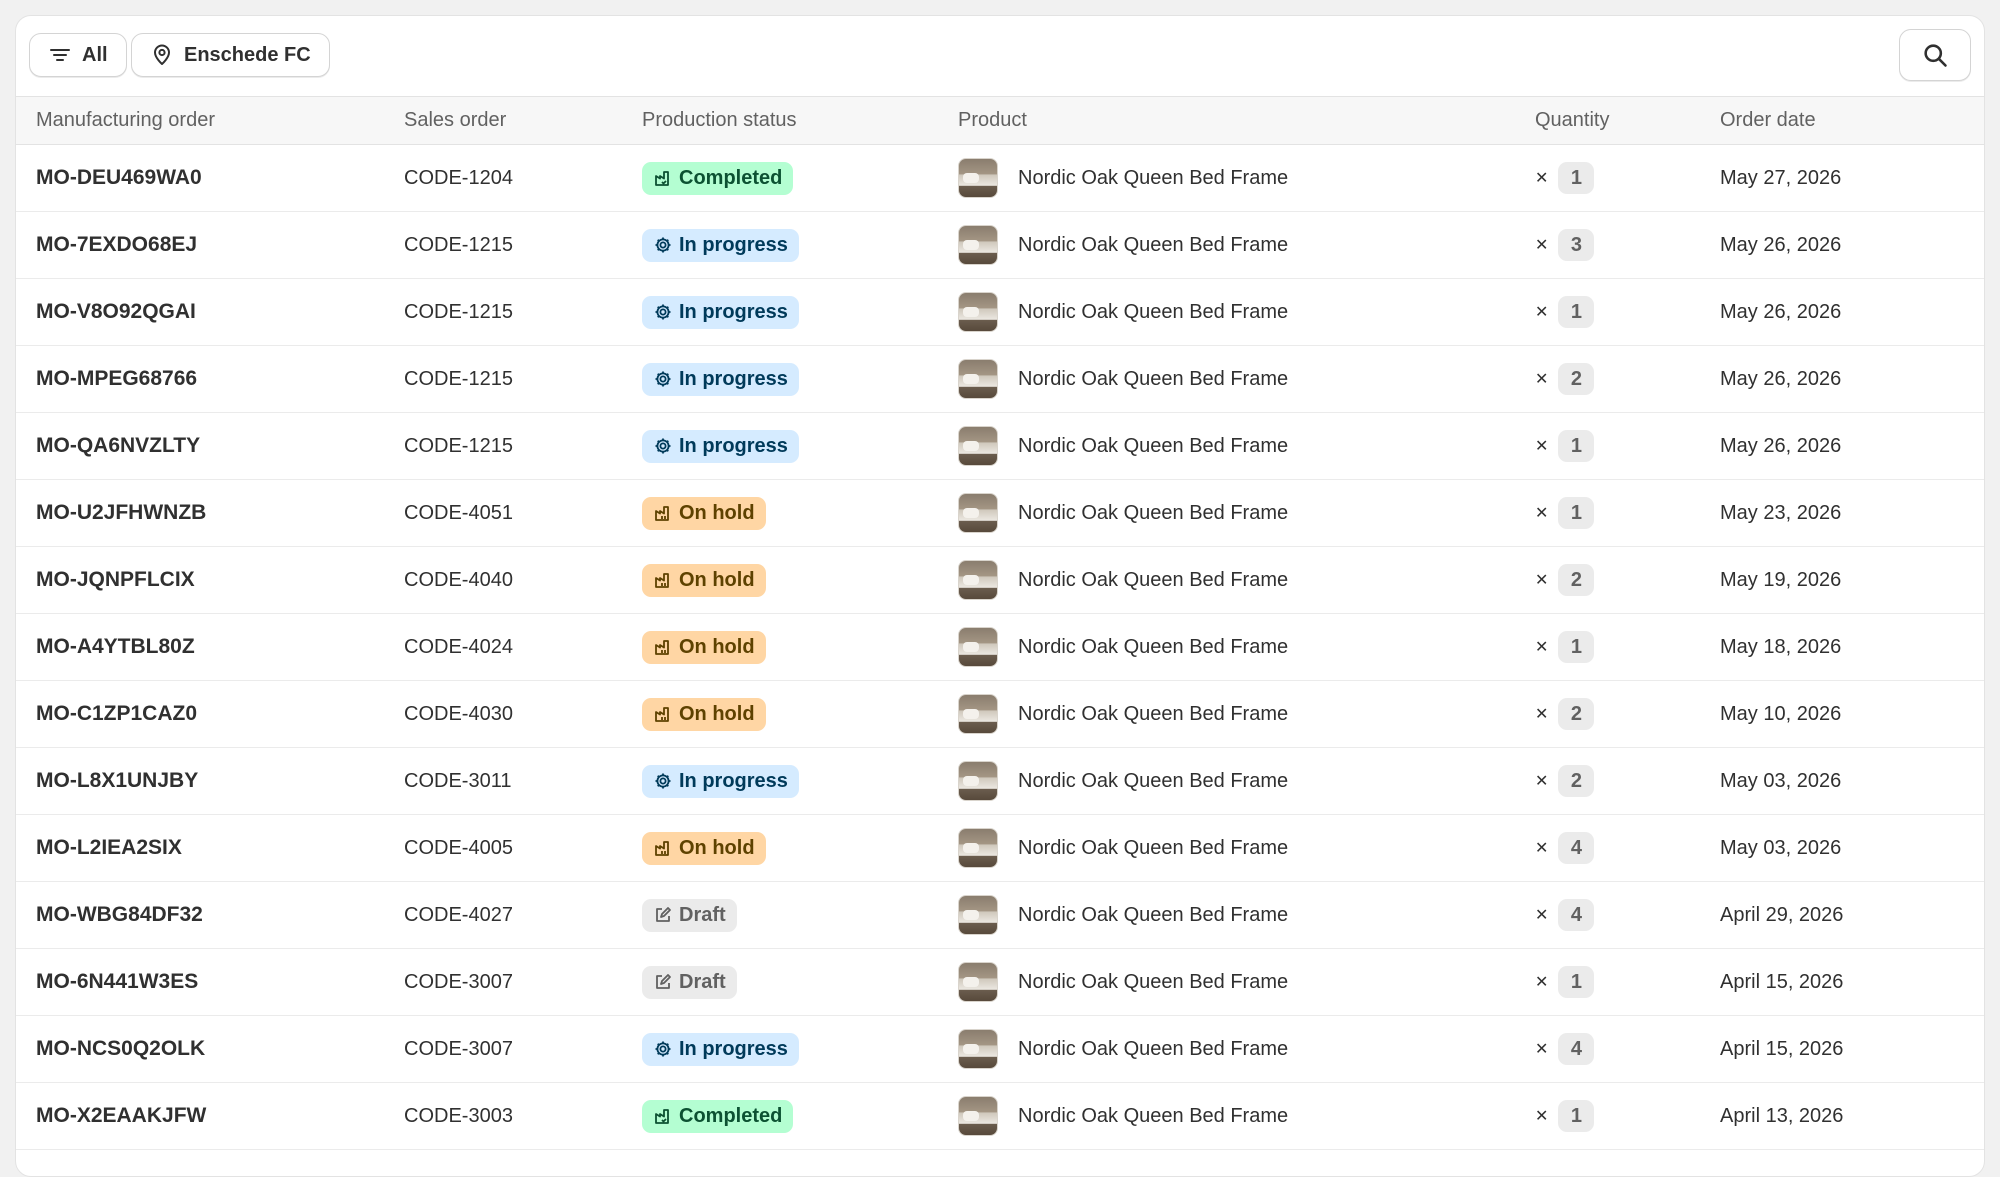  I want to click on column-header-sales-order: Sales order, so click(455, 120).